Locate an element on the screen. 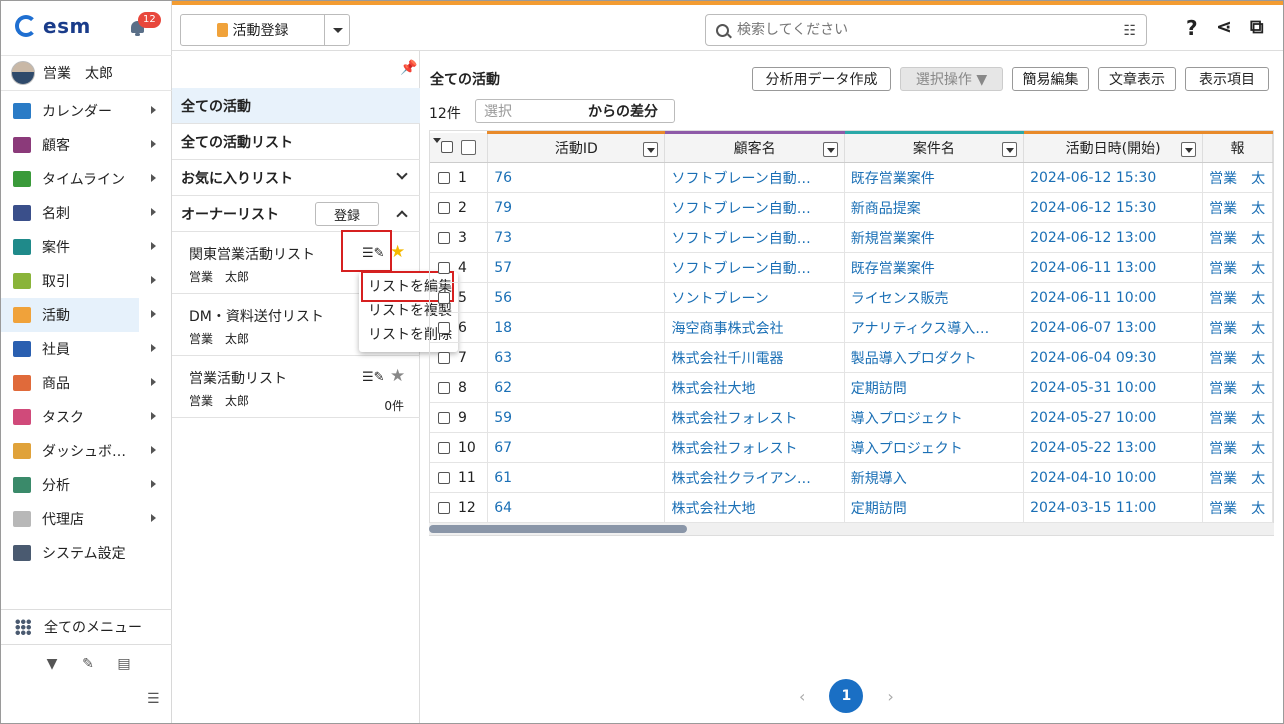  sidebar-item-3: 名刺 is located at coordinates (86, 213).